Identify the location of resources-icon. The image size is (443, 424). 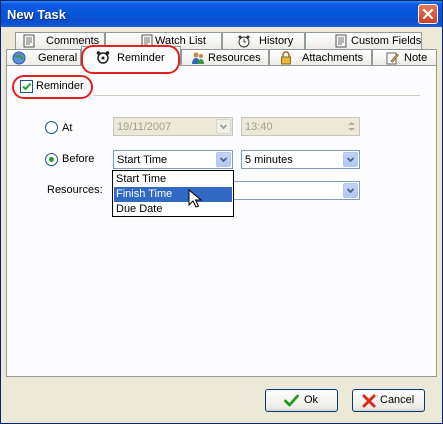
(198, 58).